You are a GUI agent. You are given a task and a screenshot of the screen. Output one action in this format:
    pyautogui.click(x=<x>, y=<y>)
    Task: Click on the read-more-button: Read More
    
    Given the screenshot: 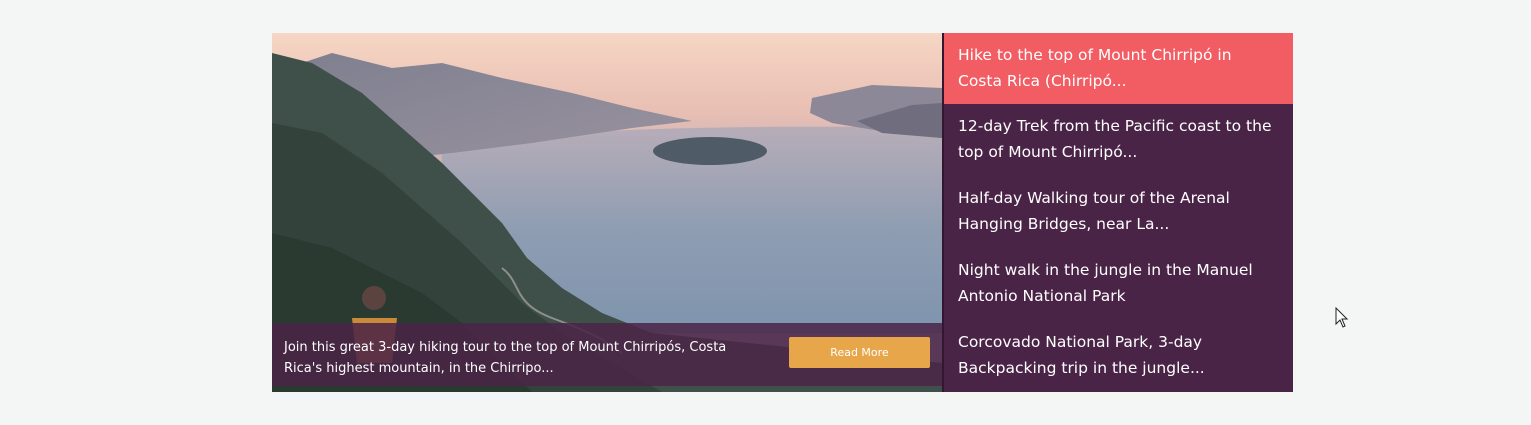 What is the action you would take?
    pyautogui.click(x=859, y=352)
    